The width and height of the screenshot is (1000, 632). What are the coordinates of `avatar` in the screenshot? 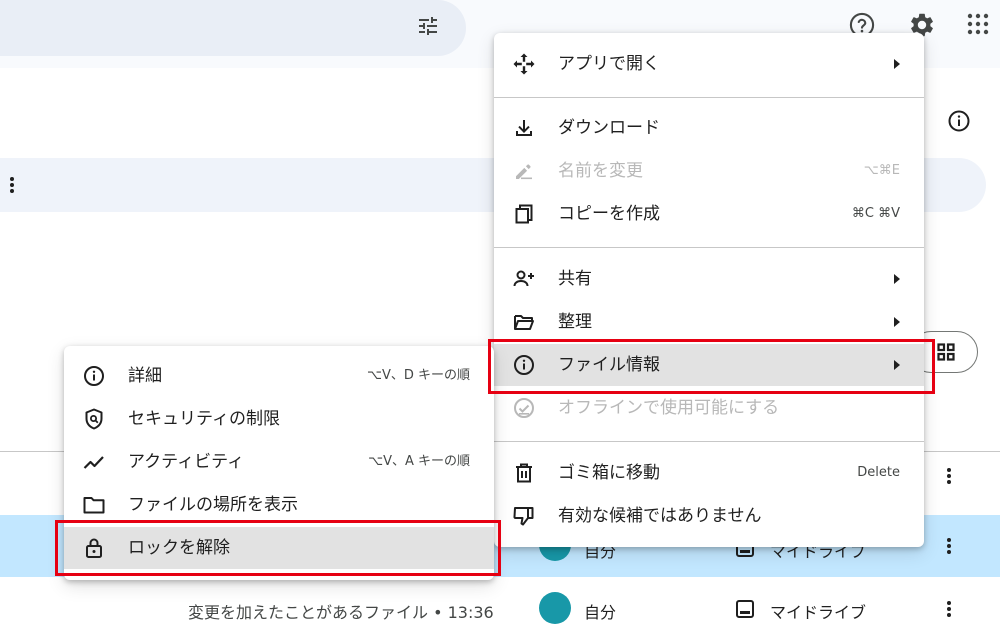 It's located at (555, 608).